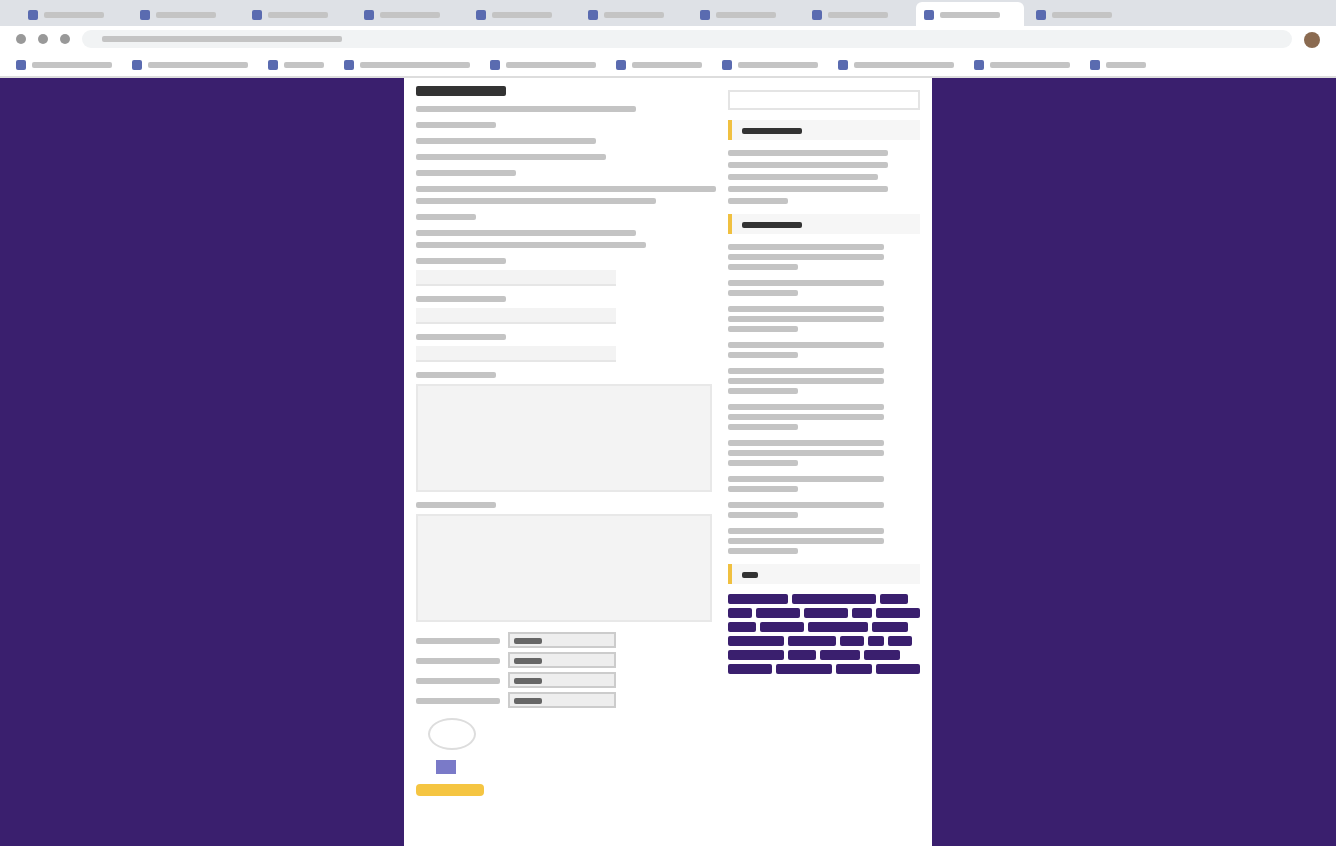  Describe the element at coordinates (876, 641) in the screenshot. I see `tag-chip` at that location.